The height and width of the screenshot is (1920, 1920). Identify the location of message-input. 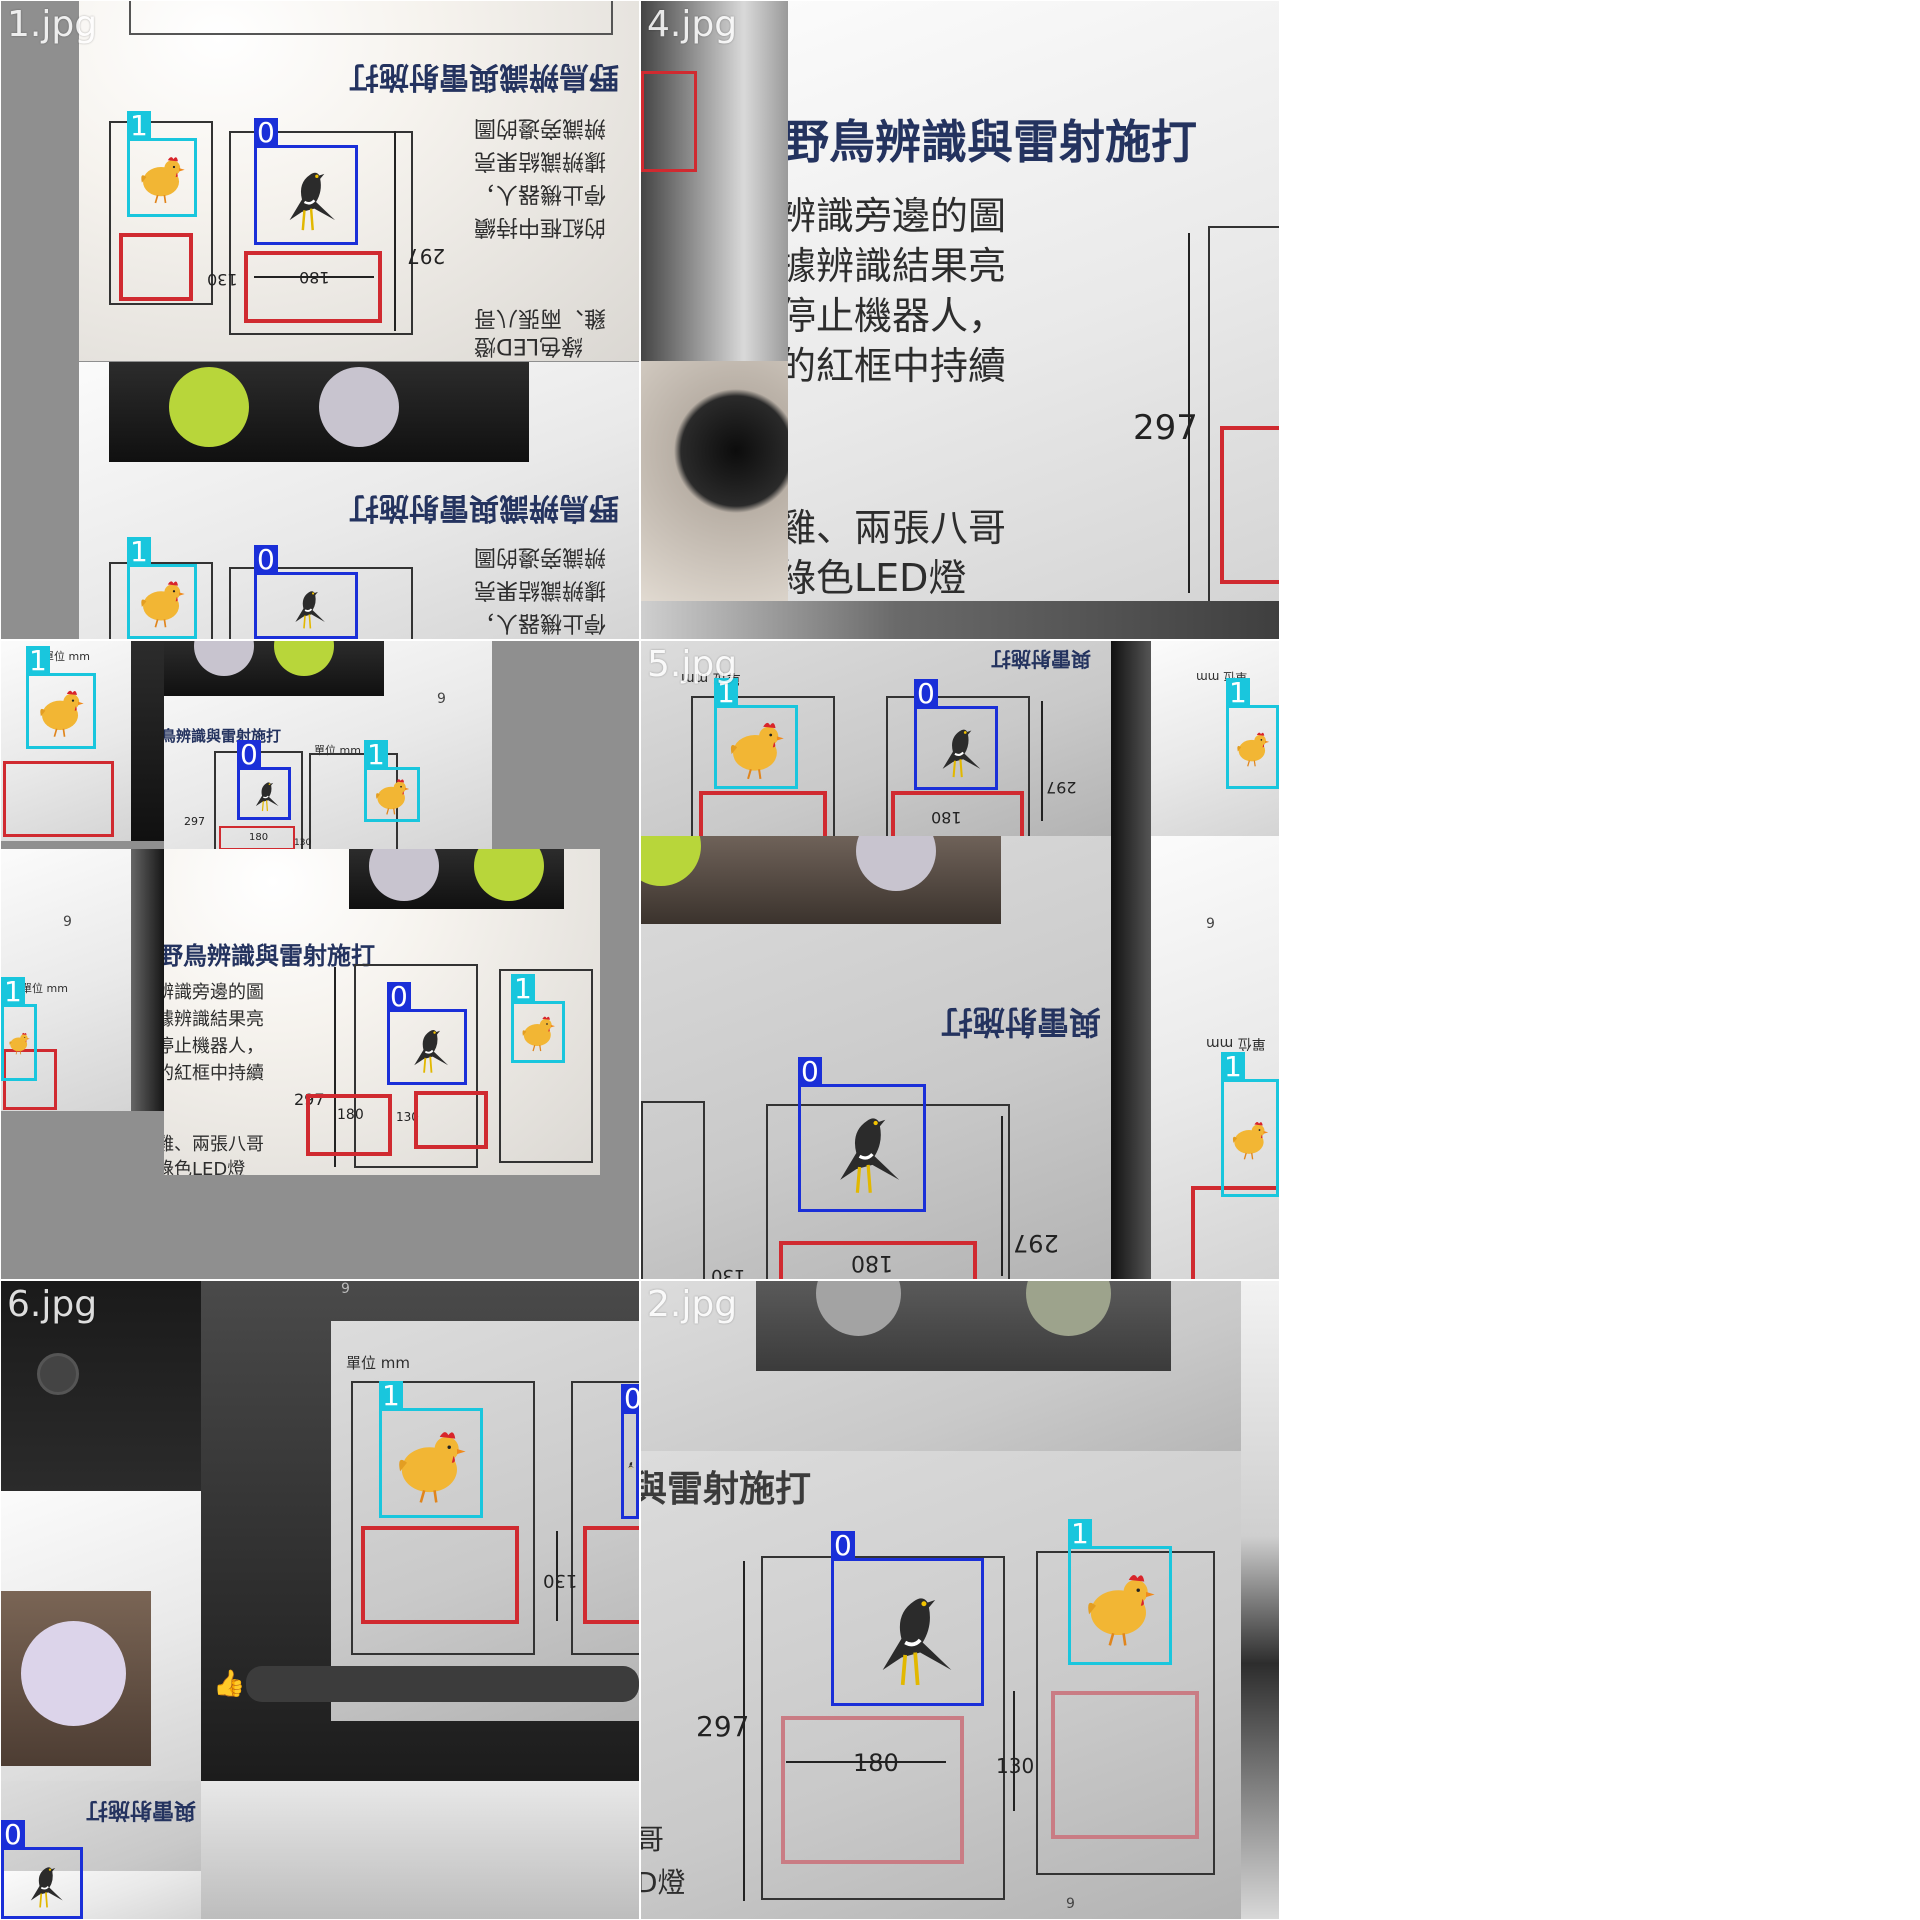
(442, 1684).